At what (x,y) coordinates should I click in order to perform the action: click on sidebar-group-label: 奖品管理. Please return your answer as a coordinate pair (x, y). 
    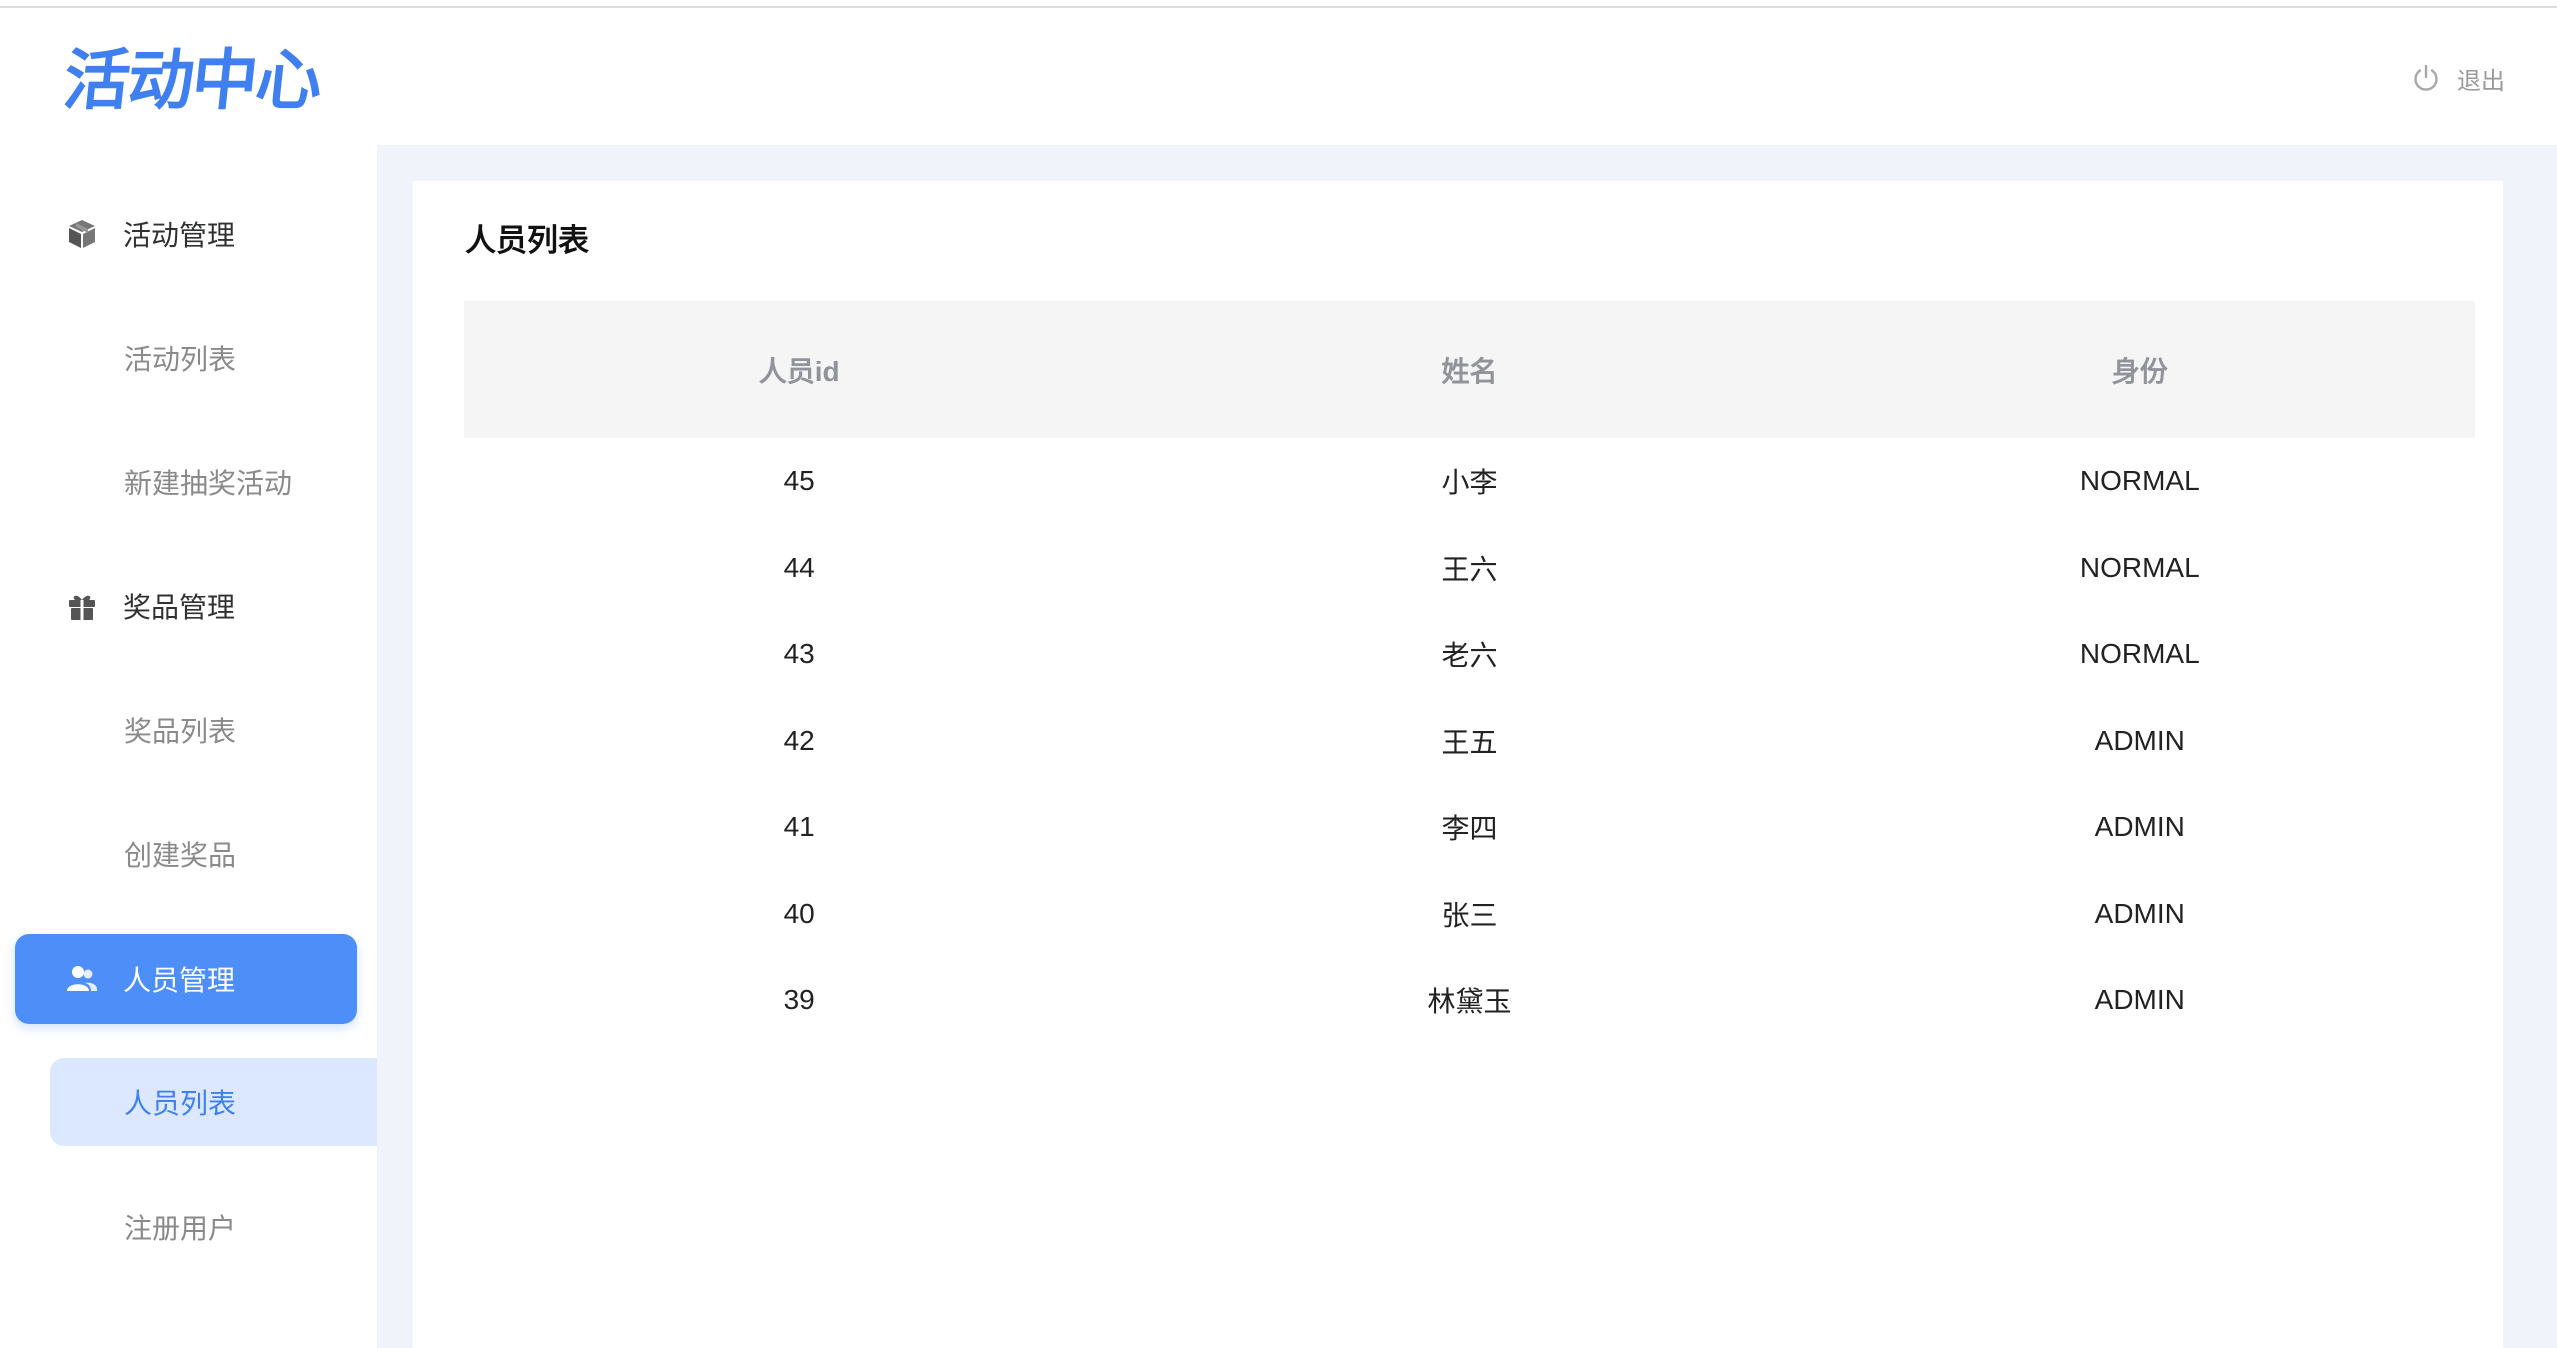
    Looking at the image, I should click on (179, 607).